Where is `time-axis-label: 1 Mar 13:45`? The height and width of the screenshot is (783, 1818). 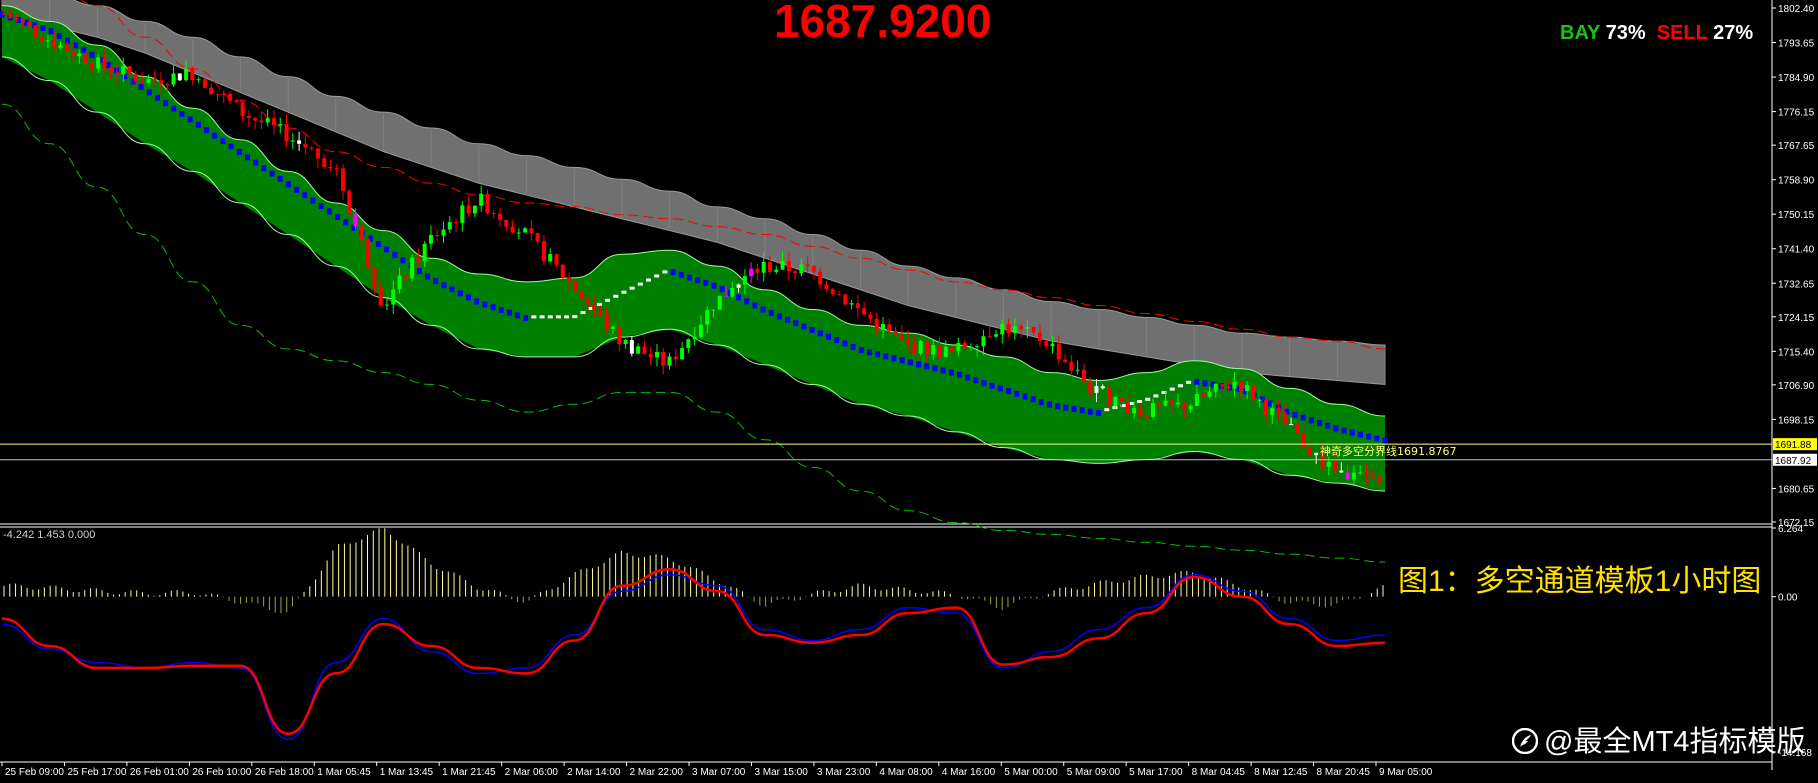 time-axis-label: 1 Mar 13:45 is located at coordinates (407, 772).